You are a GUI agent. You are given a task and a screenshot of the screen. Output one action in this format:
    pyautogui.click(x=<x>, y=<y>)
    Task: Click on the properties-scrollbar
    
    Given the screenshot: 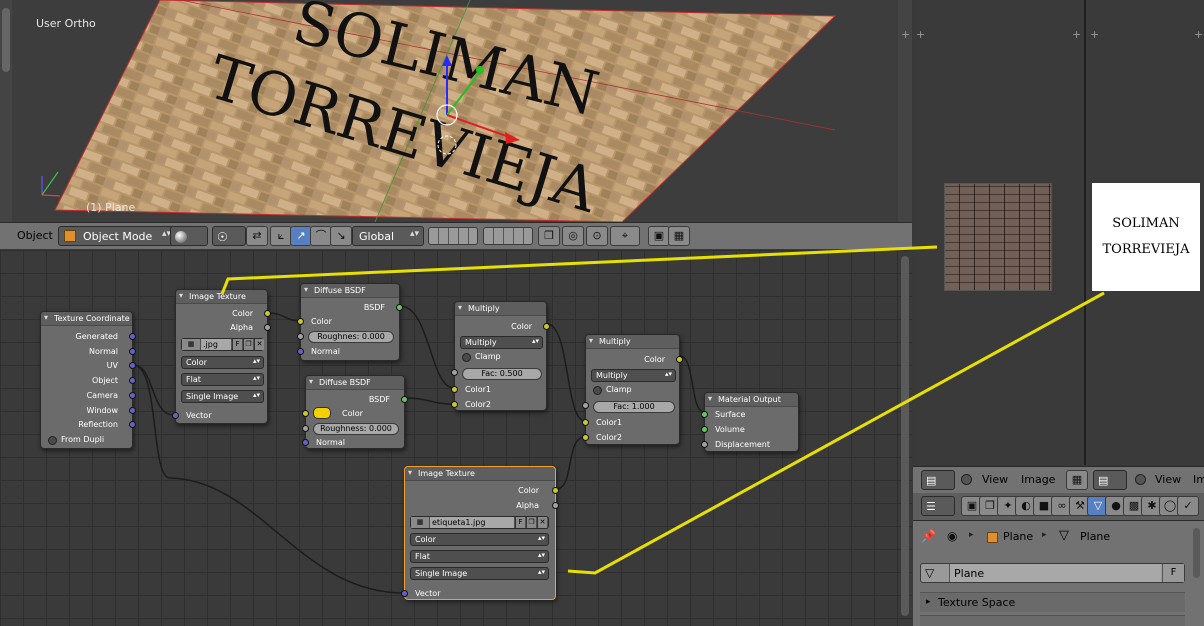 What is the action you would take?
    pyautogui.click(x=1196, y=553)
    